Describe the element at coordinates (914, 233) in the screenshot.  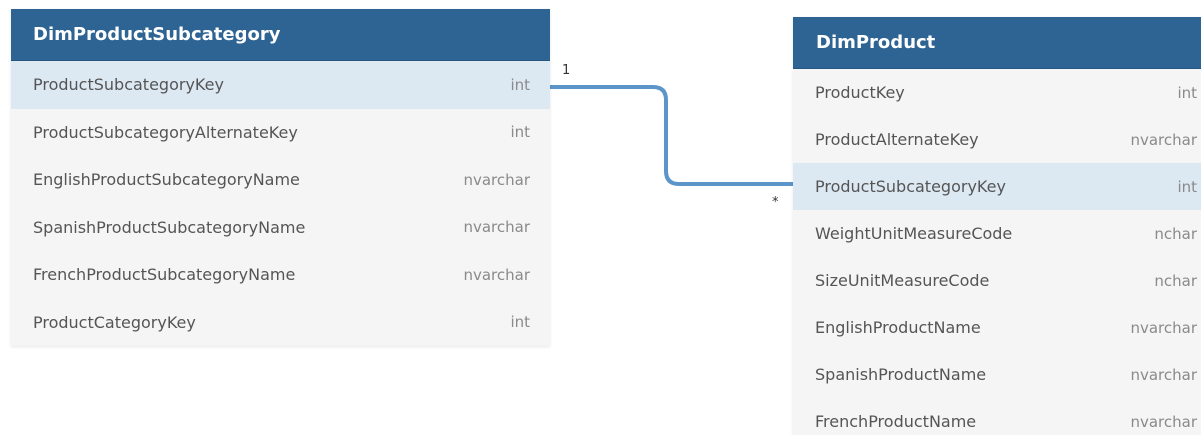
I see `column-name: WeightUnitMeasureCode` at that location.